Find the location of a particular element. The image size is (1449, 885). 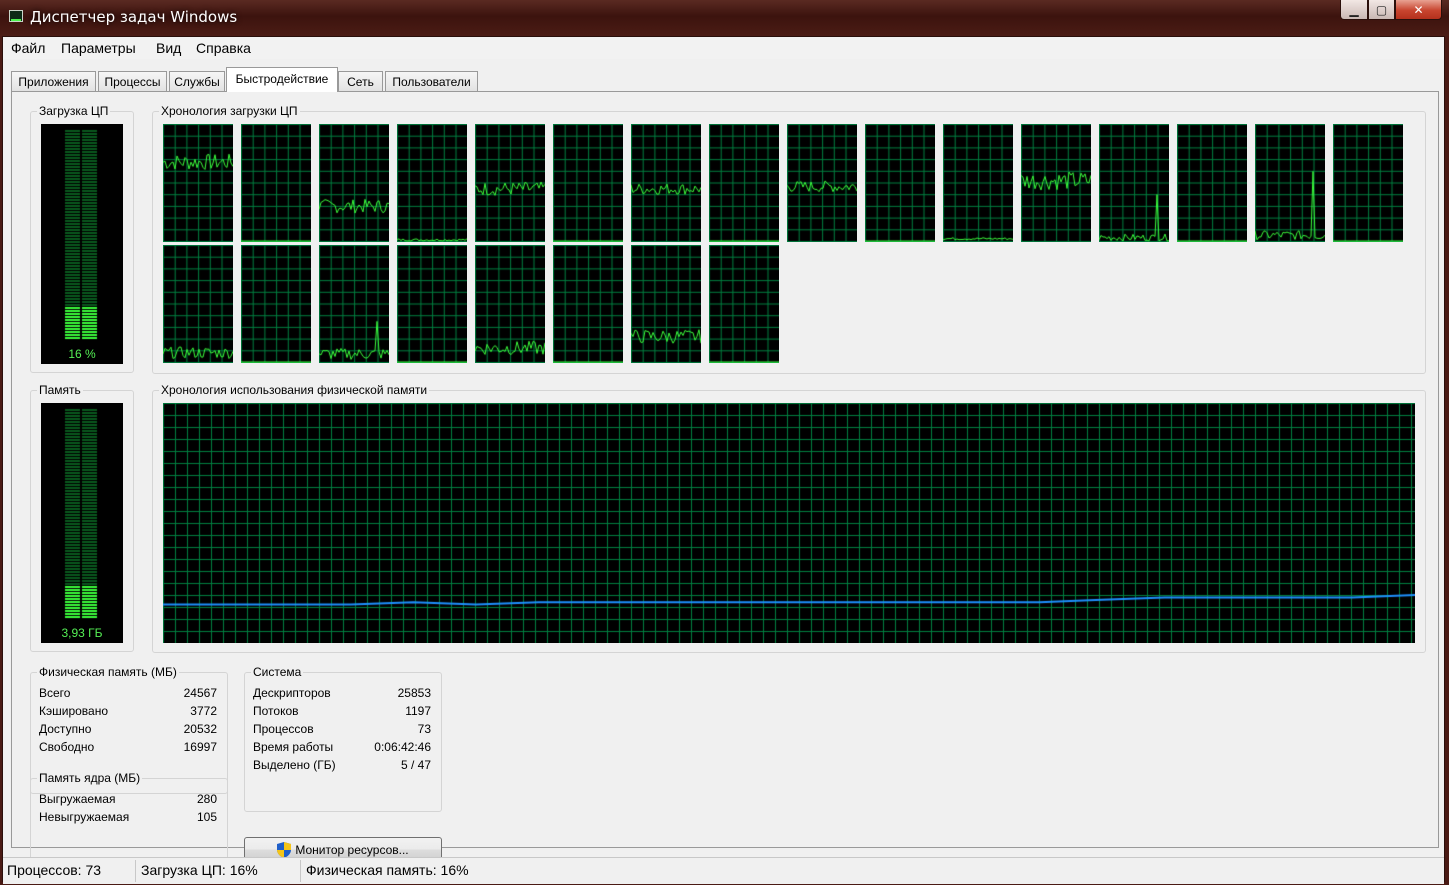

kernel-nonpaged-label: Невыгружаемая is located at coordinates (84, 817).